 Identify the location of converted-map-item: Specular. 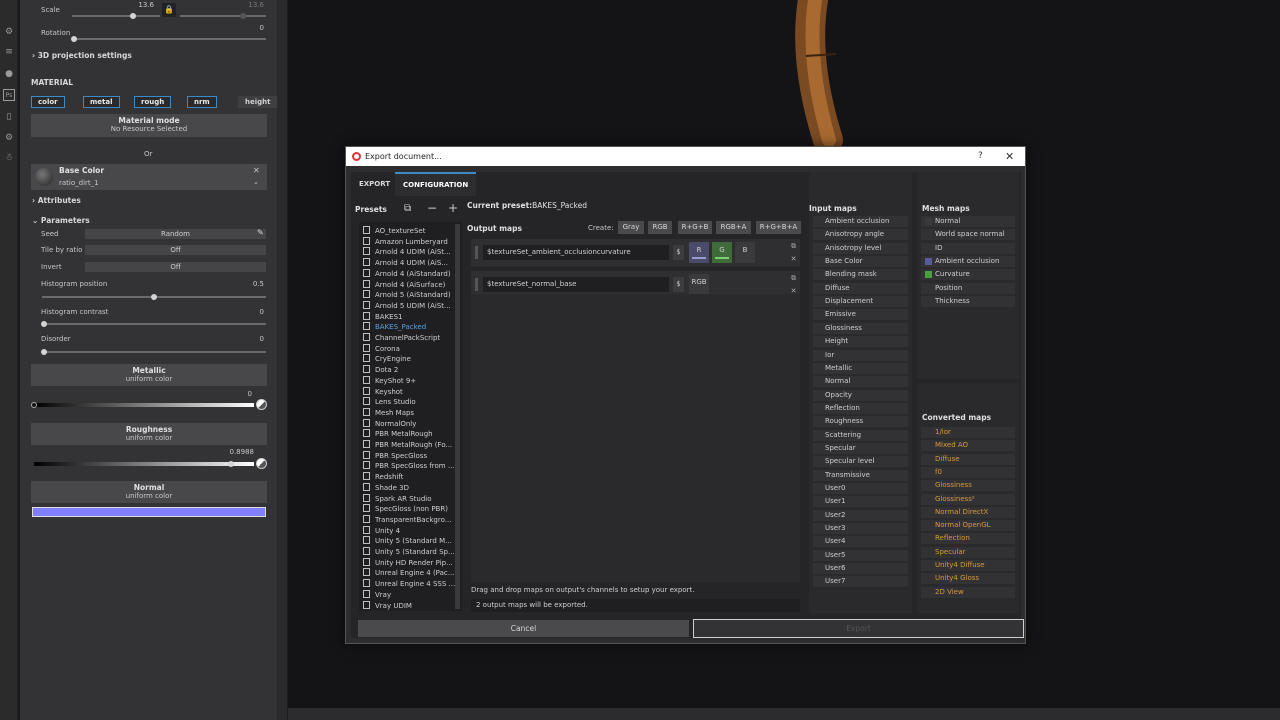
(968, 552).